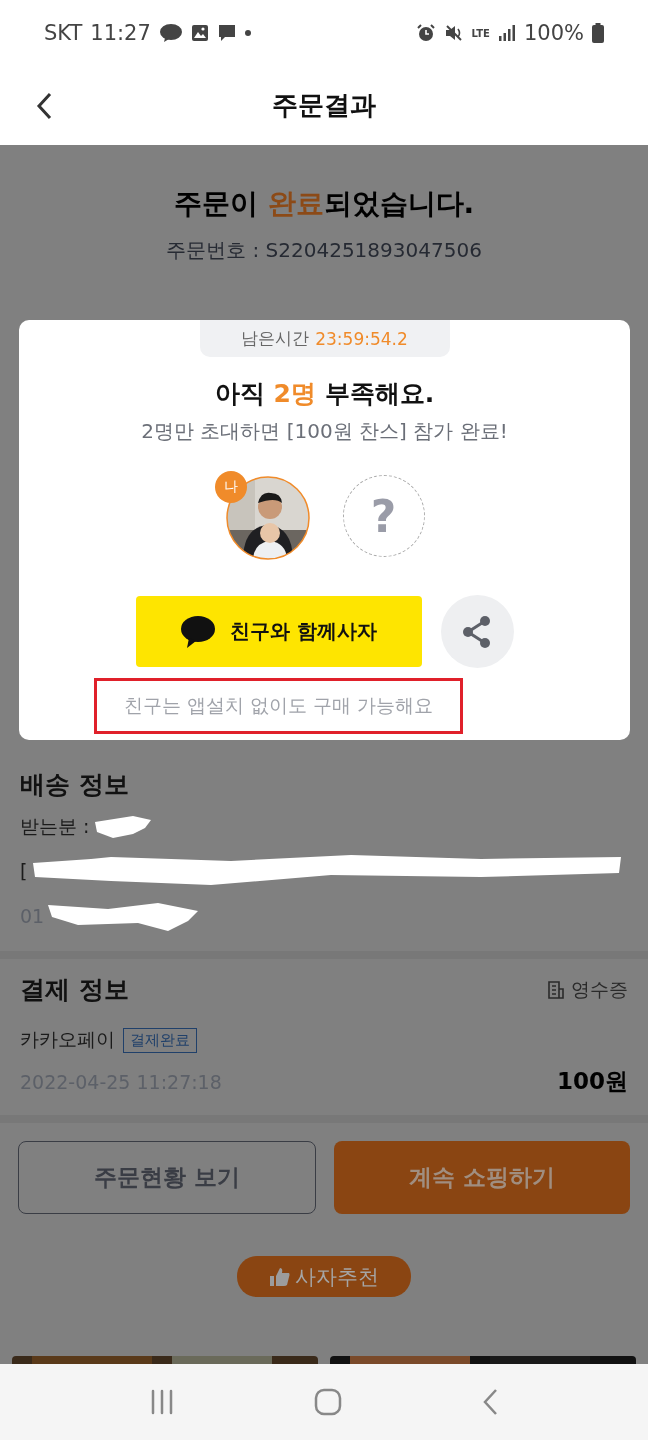  I want to click on address-text: [, so click(24, 871).